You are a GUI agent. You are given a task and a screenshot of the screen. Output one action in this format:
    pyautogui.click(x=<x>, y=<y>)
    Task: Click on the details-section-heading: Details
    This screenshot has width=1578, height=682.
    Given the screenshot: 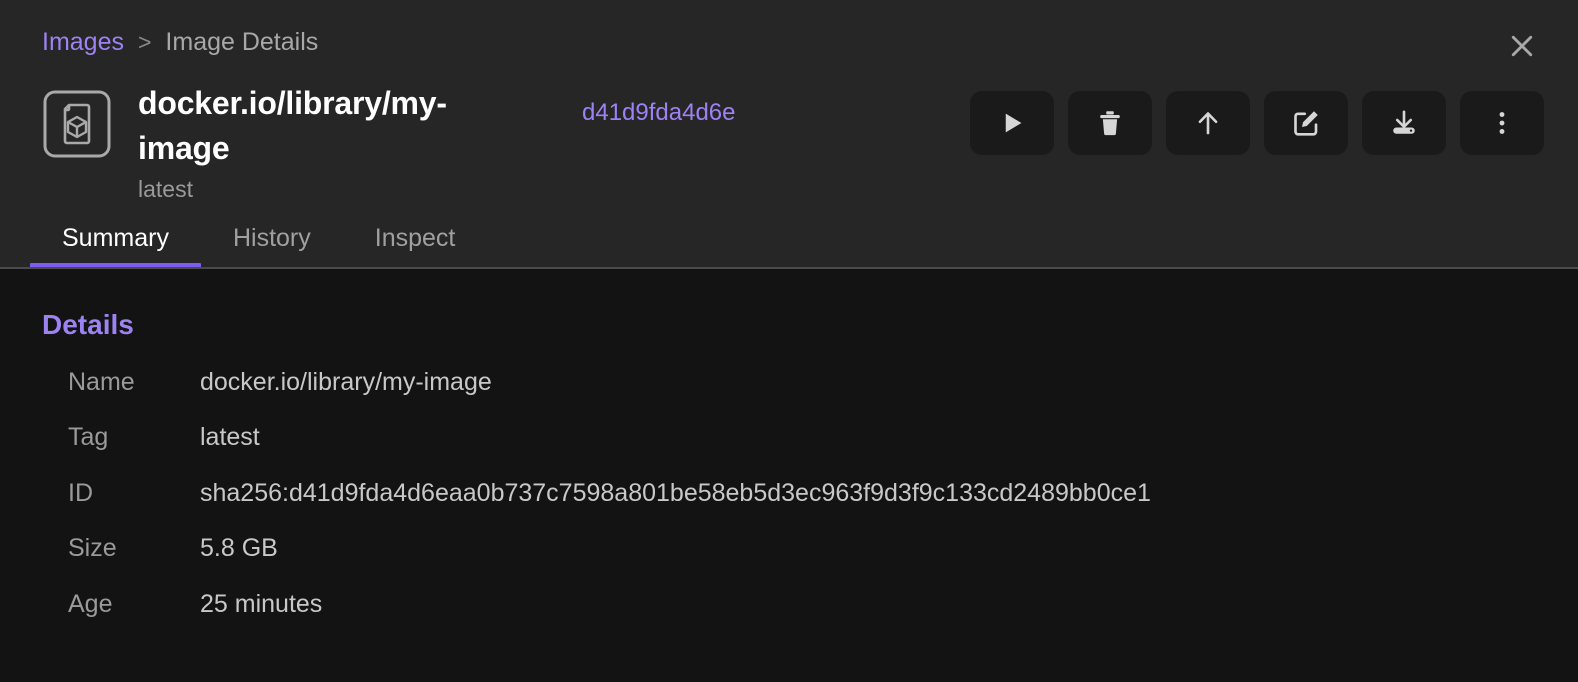 What is the action you would take?
    pyautogui.click(x=88, y=324)
    